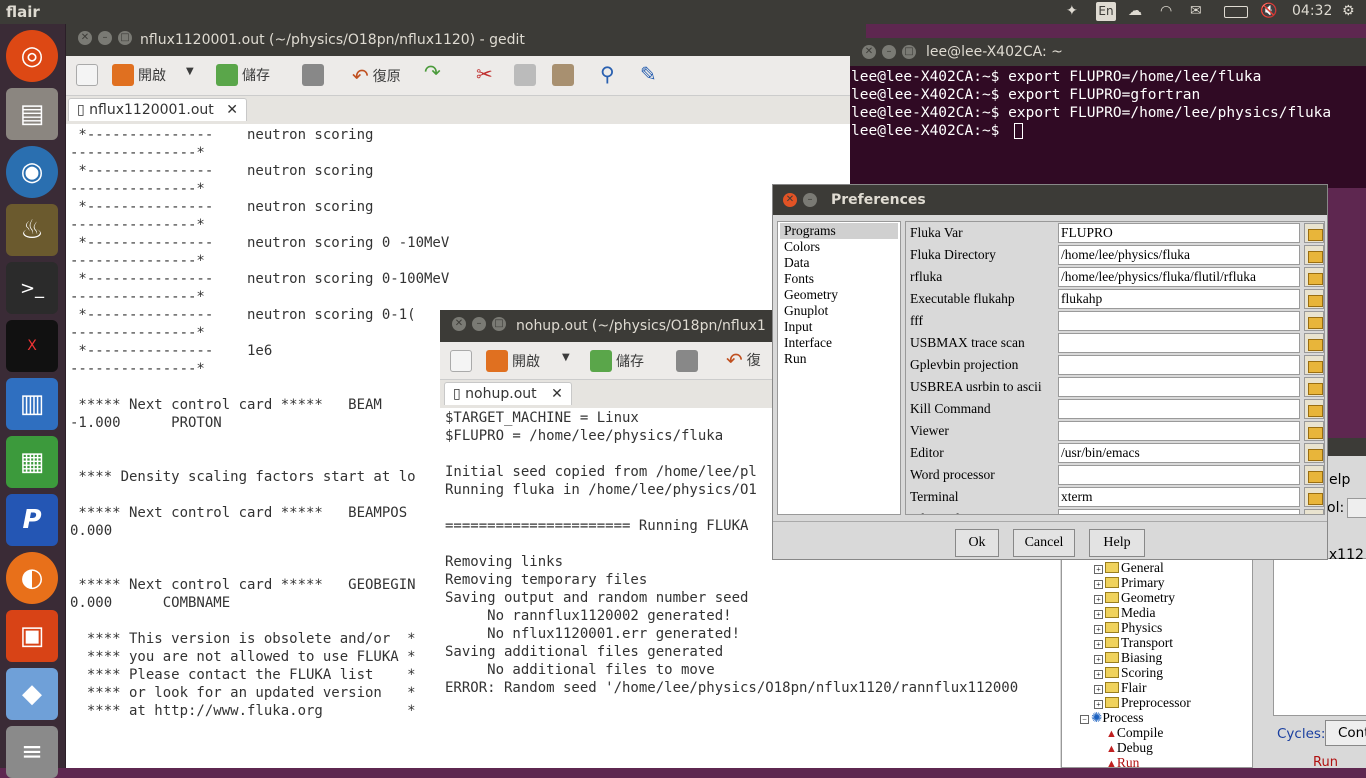 Image resolution: width=1366 pixels, height=778 pixels. I want to click on writer-icon: ▥, so click(32, 404).